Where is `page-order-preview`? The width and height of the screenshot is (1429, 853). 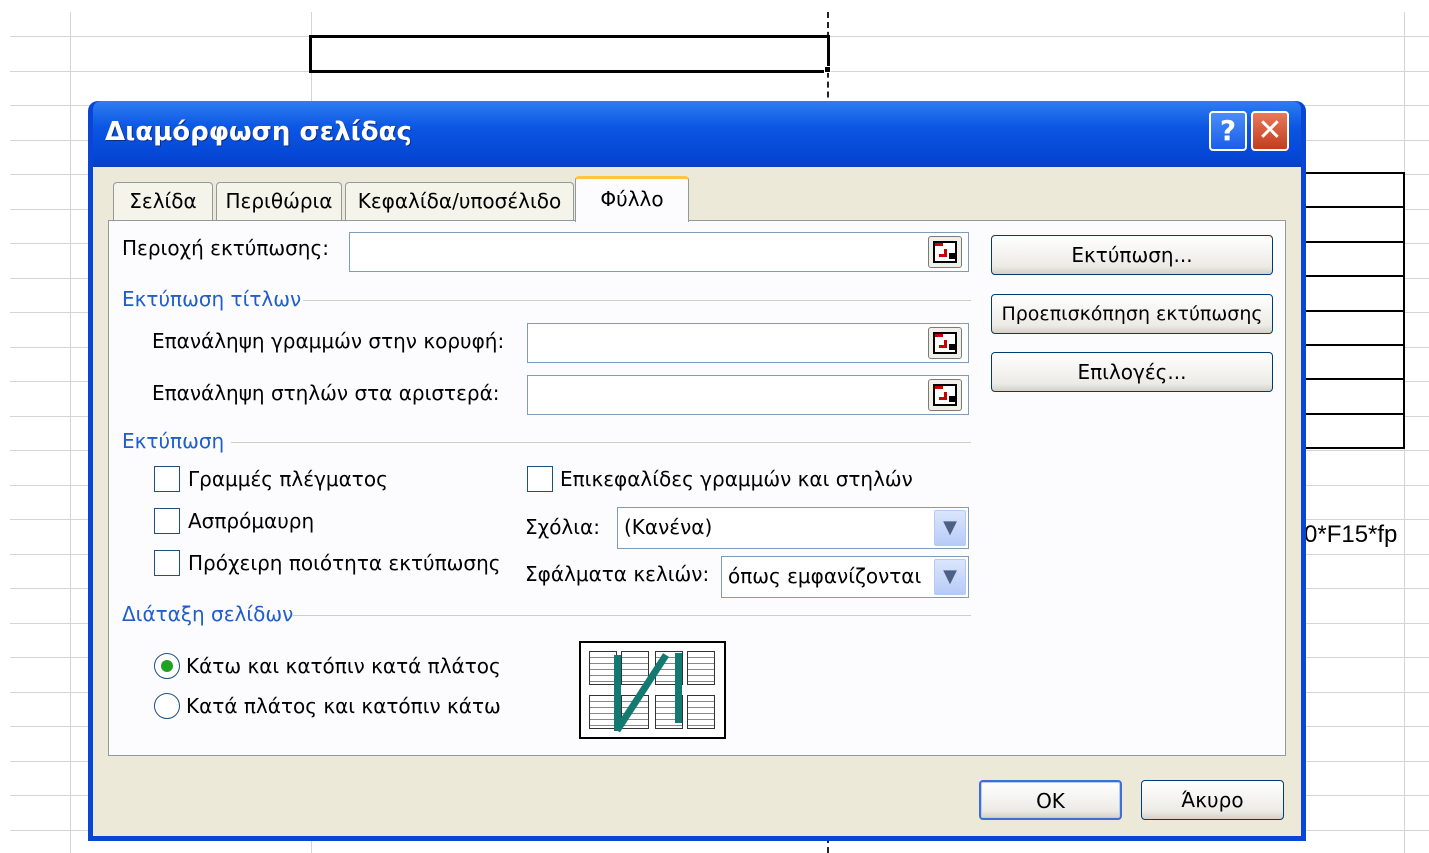
page-order-preview is located at coordinates (652, 690).